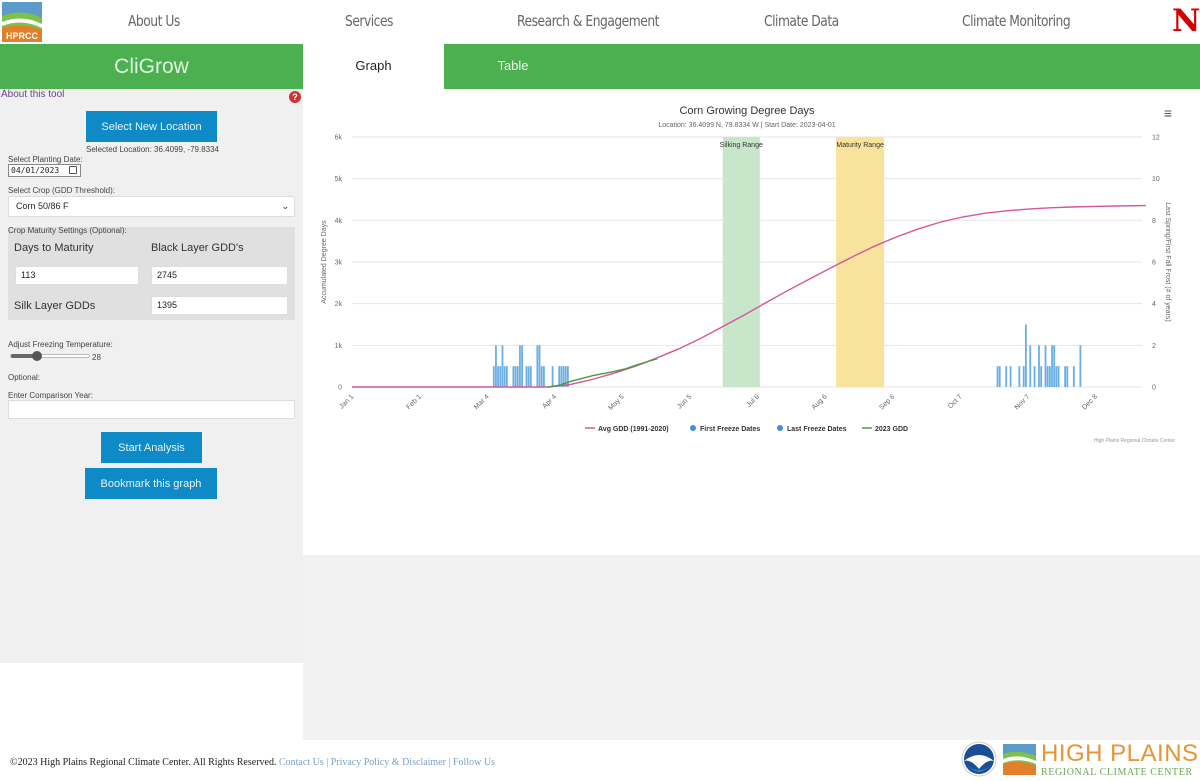  I want to click on hprcc-footer-logo, so click(1019, 759).